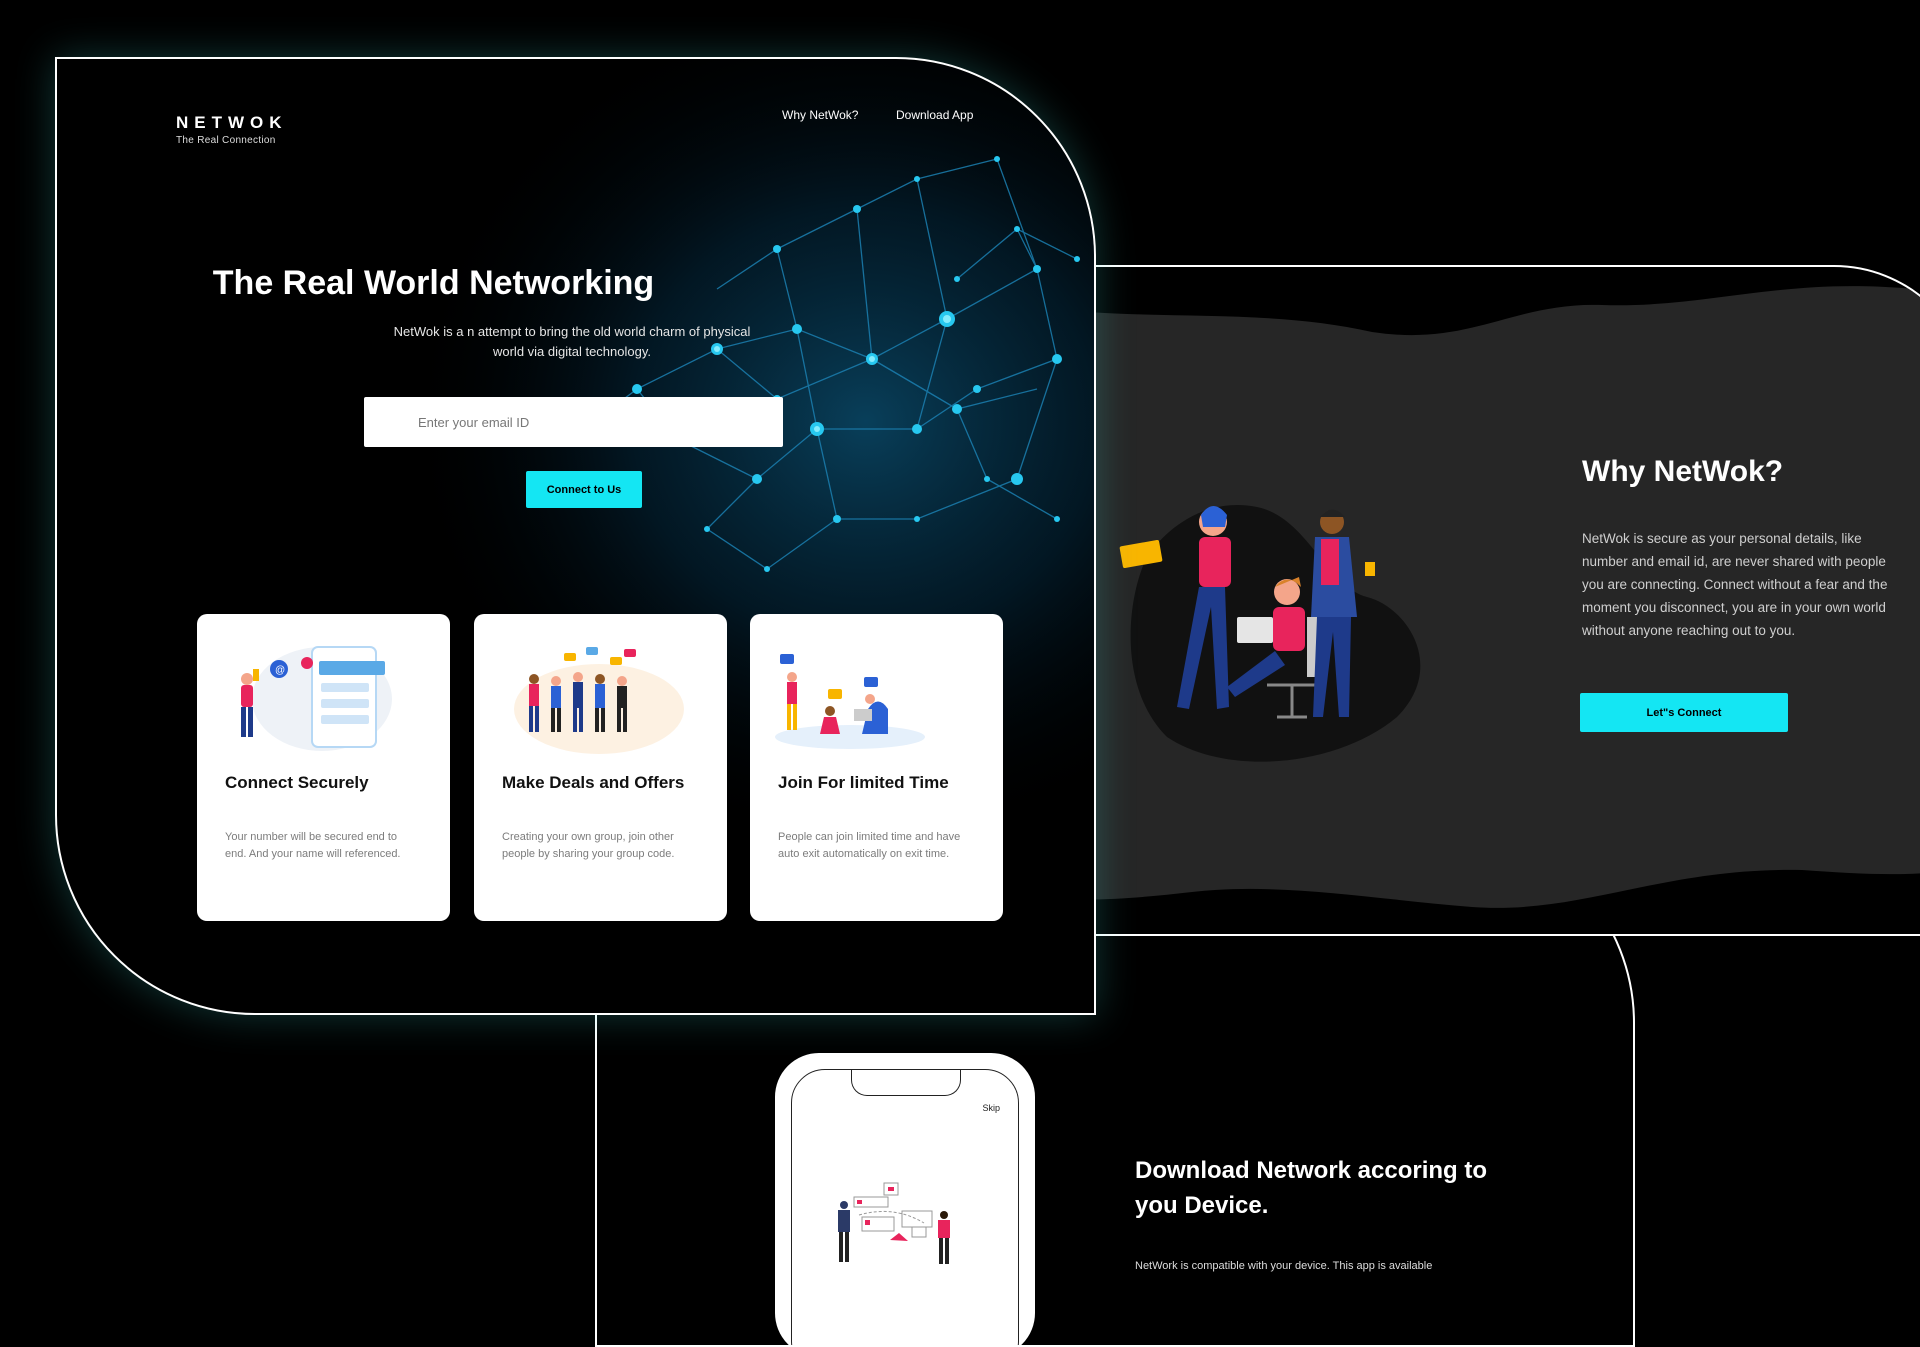 This screenshot has height=1347, width=1920. What do you see at coordinates (820, 115) in the screenshot?
I see `nav-why-netwok: Why NetWok?` at bounding box center [820, 115].